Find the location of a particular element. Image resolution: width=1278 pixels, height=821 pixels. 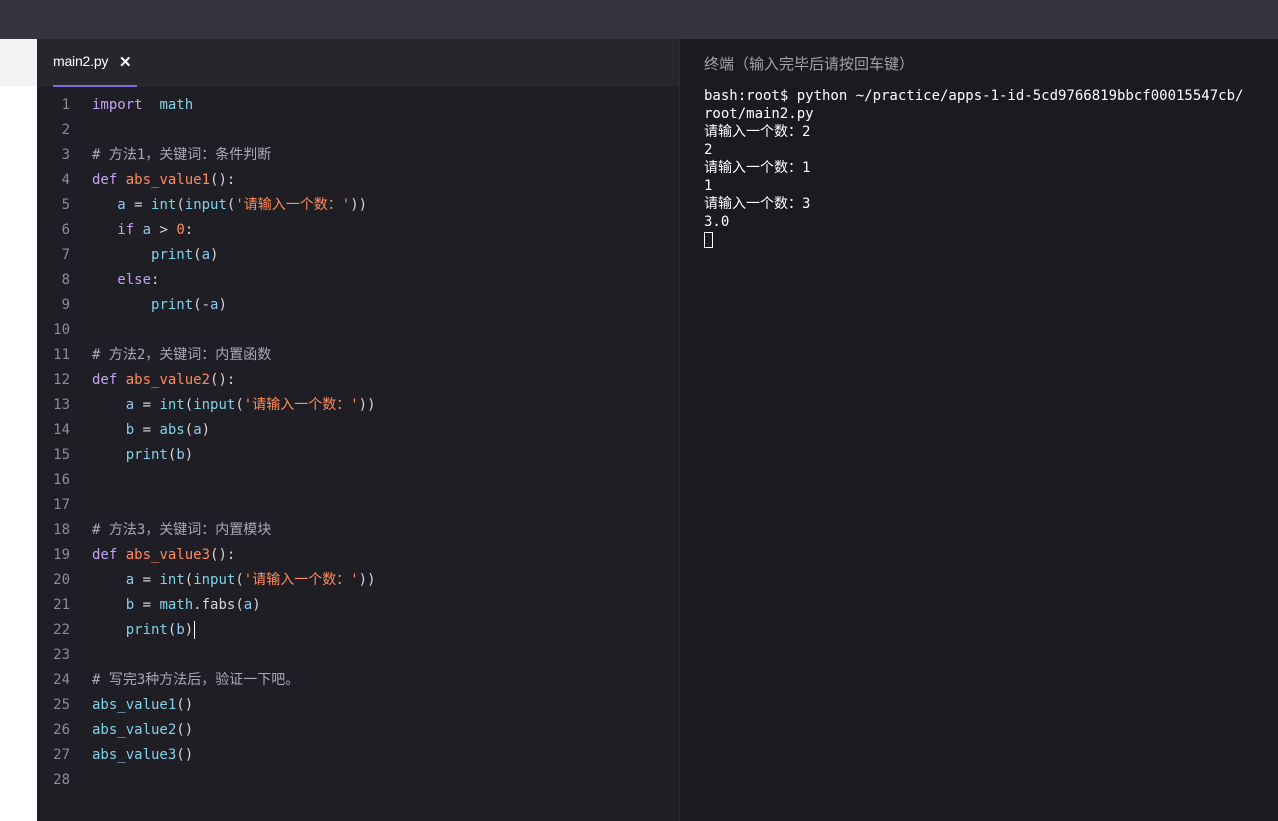

code-token: = is located at coordinates (138, 205).